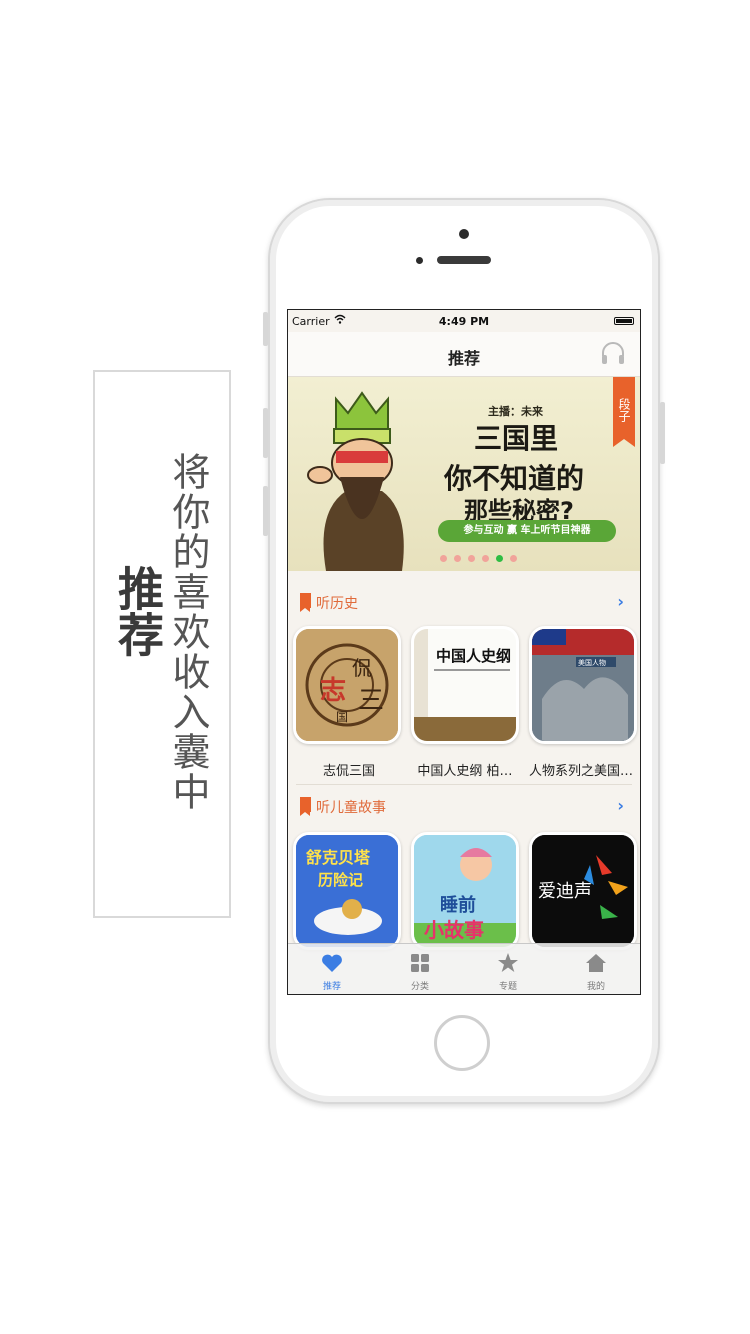 The height and width of the screenshot is (1334, 750). Describe the element at coordinates (349, 769) in the screenshot. I see `cover-title: 志侃三国` at that location.